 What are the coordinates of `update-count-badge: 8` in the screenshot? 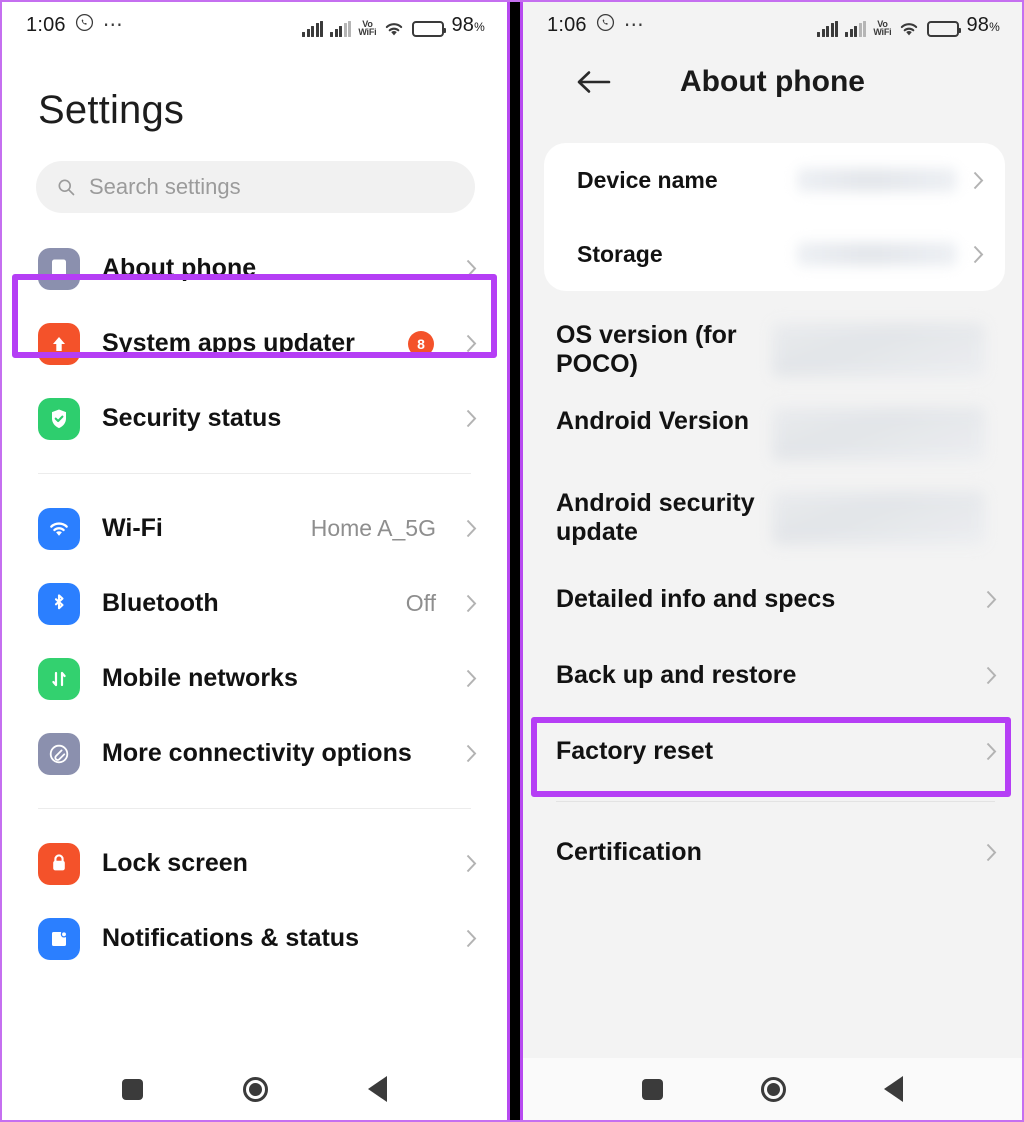 It's located at (421, 343).